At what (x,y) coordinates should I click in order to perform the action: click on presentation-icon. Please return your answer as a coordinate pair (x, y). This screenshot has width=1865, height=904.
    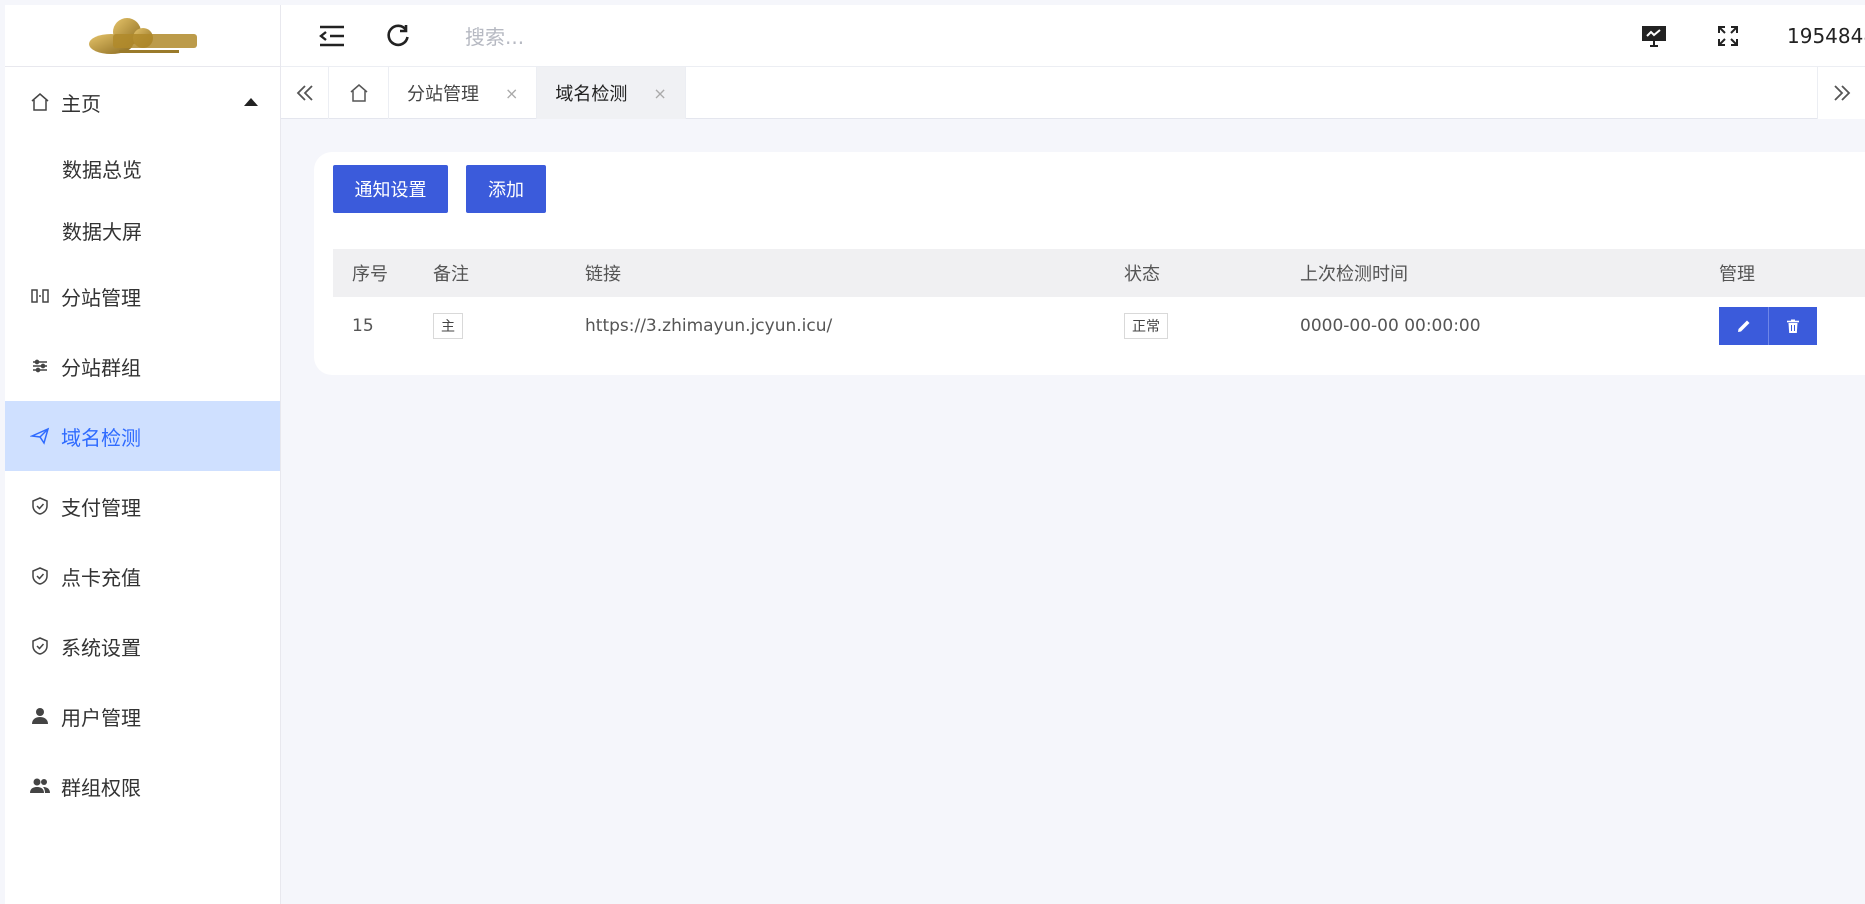
    Looking at the image, I should click on (1654, 36).